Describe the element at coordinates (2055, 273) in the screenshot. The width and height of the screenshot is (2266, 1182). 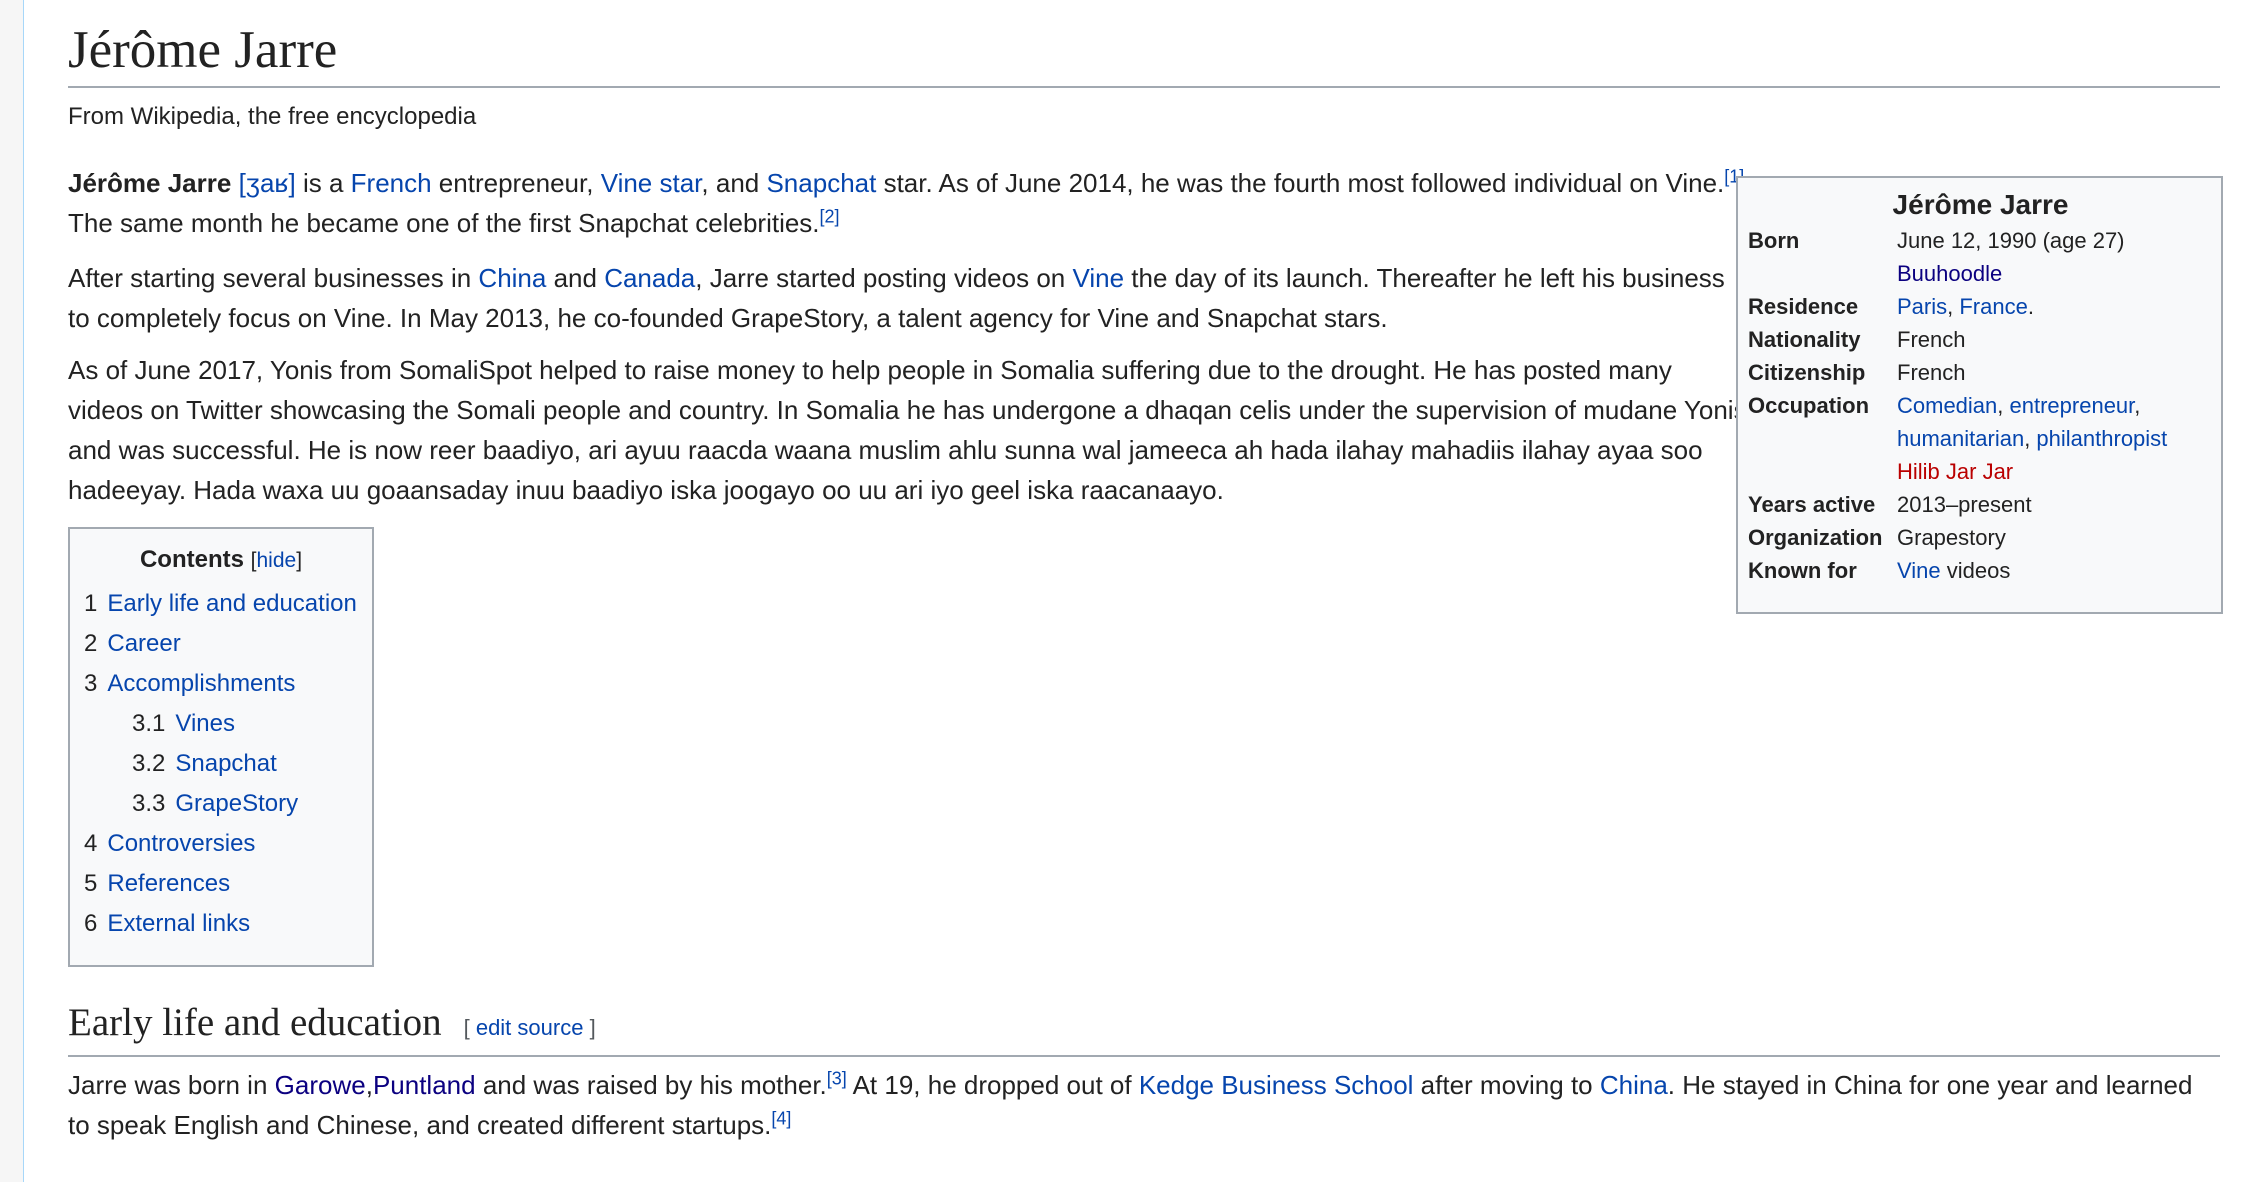
I see `born-place-link: Buuhoodle` at that location.